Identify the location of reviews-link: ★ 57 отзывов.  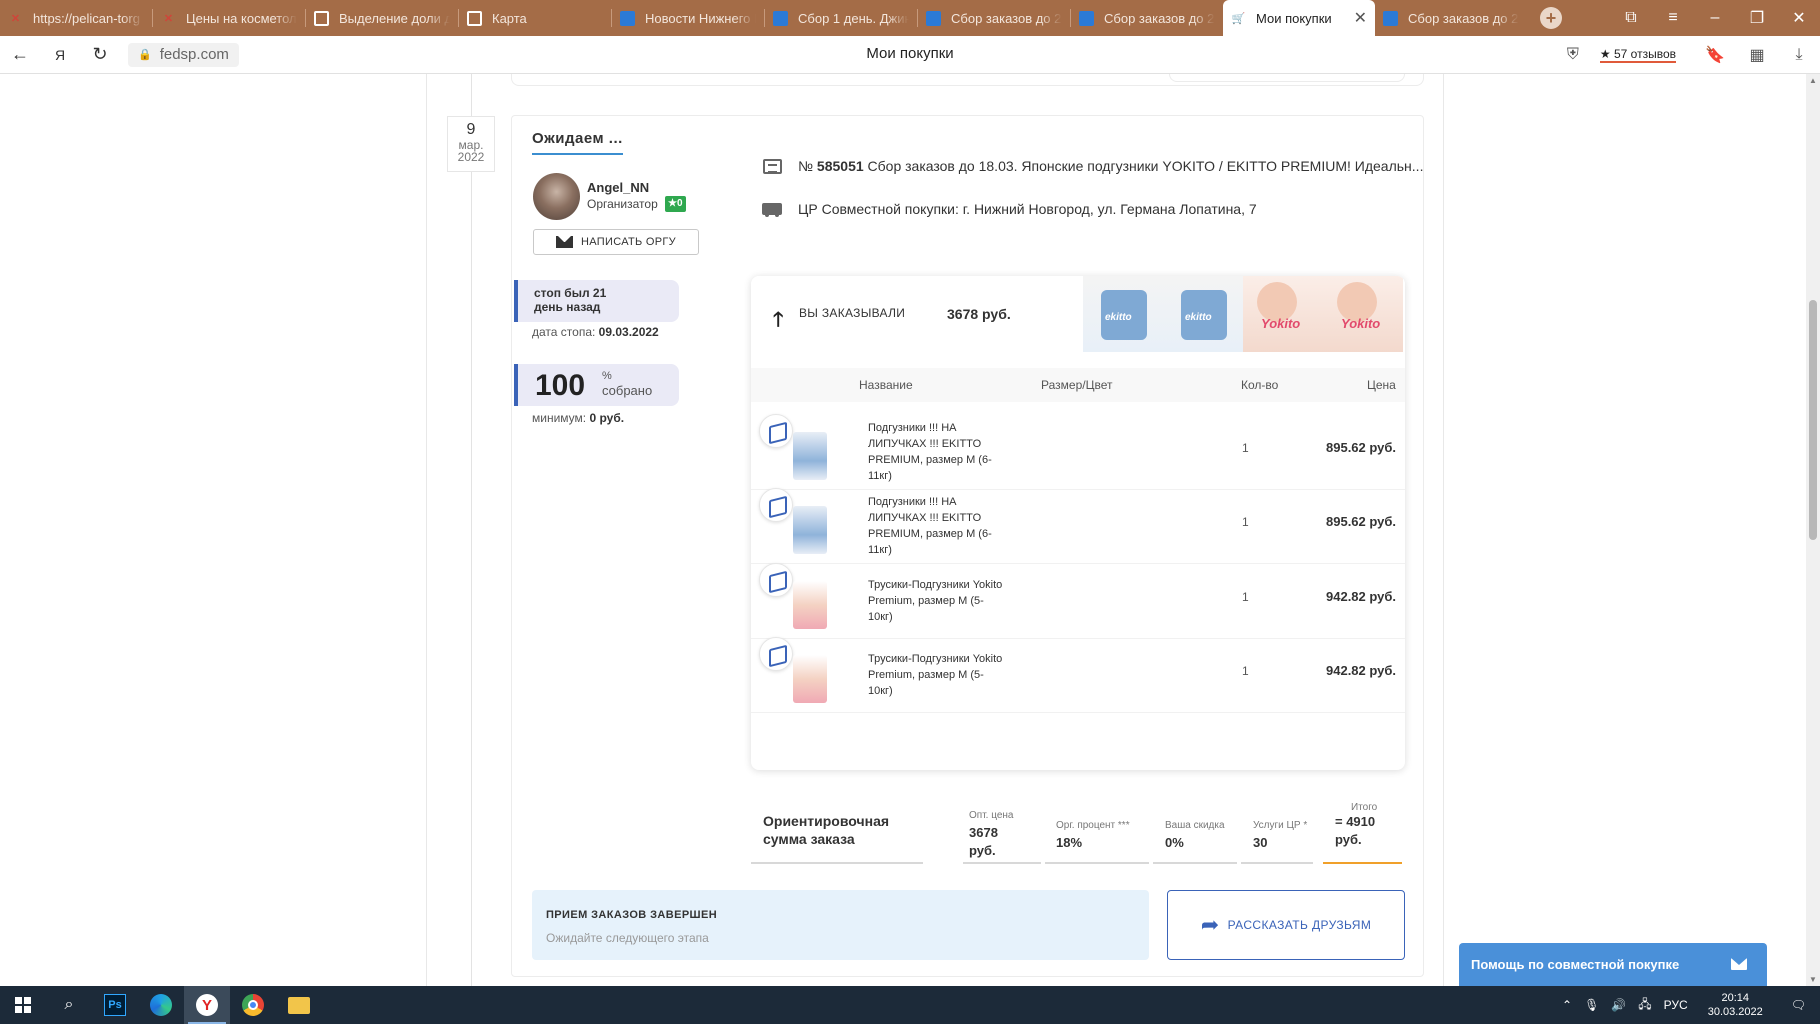
(1637, 55).